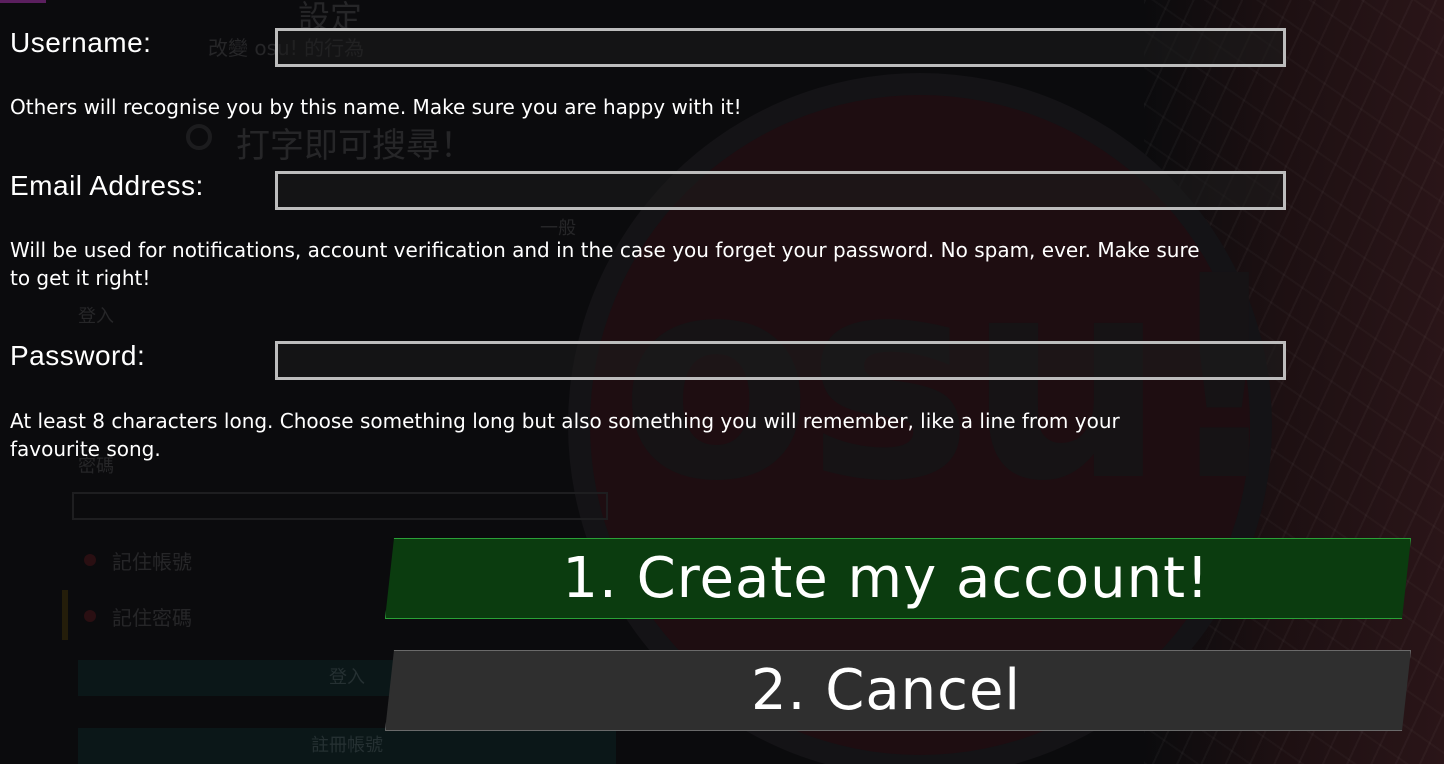 The image size is (1444, 764). I want to click on remember-password-checkbox, so click(90, 616).